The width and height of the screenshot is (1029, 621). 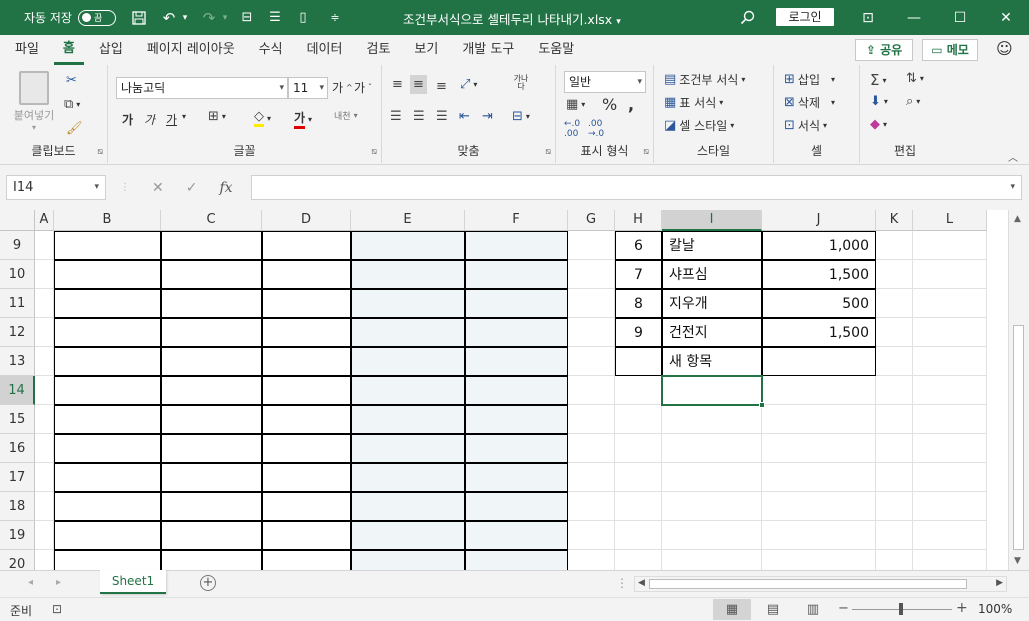 I want to click on cell-l17, so click(x=950, y=477).